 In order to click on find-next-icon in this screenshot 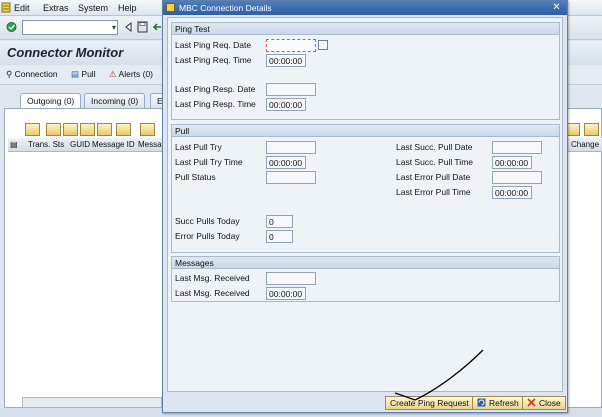, I will do `click(104, 129)`.